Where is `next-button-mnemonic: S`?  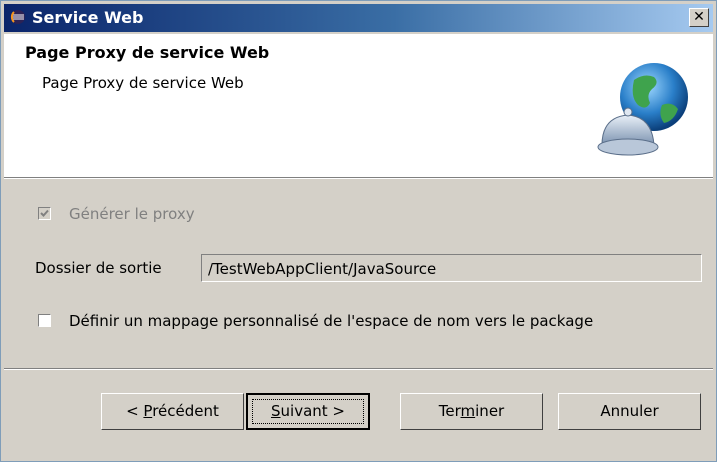 next-button-mnemonic: S is located at coordinates (276, 411).